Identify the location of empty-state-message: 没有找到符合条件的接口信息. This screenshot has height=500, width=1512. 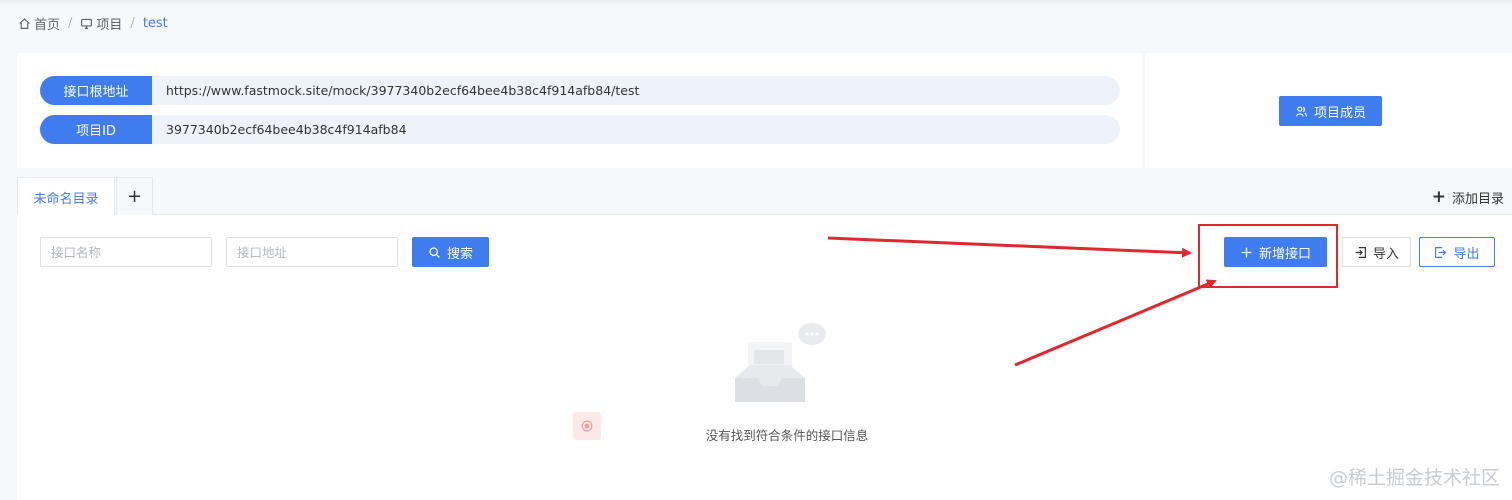
(787, 435).